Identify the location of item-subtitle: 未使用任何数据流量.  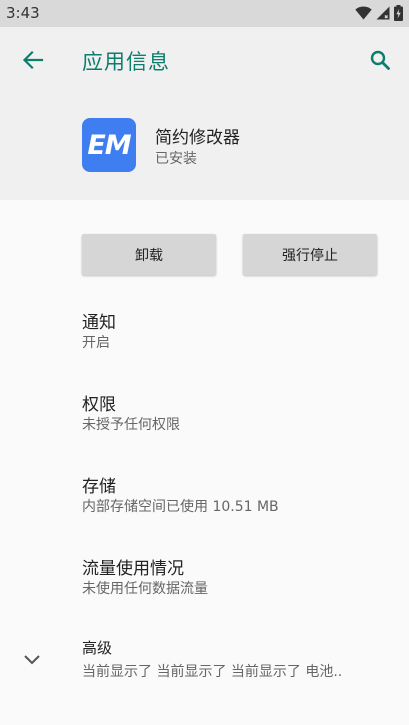
(145, 589).